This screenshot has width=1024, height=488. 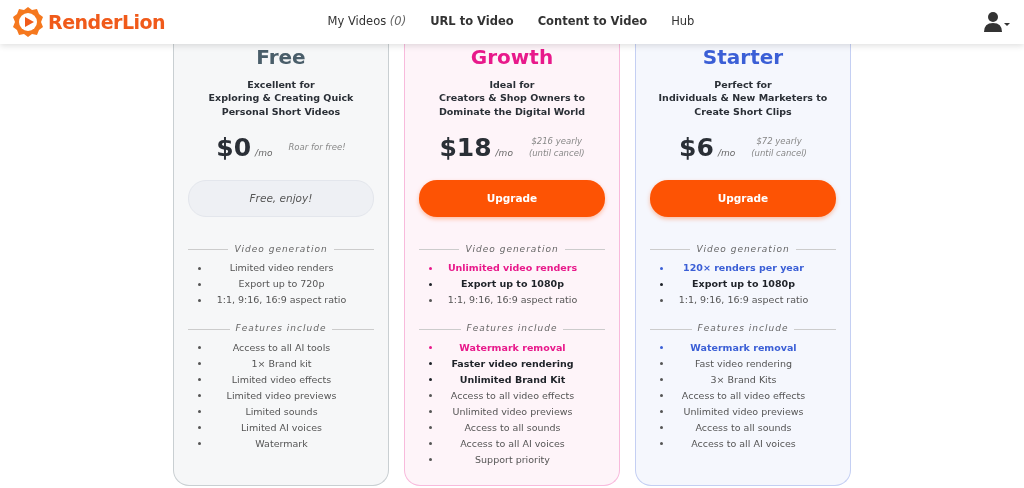 I want to click on feature-text: Watermark, so click(x=281, y=443).